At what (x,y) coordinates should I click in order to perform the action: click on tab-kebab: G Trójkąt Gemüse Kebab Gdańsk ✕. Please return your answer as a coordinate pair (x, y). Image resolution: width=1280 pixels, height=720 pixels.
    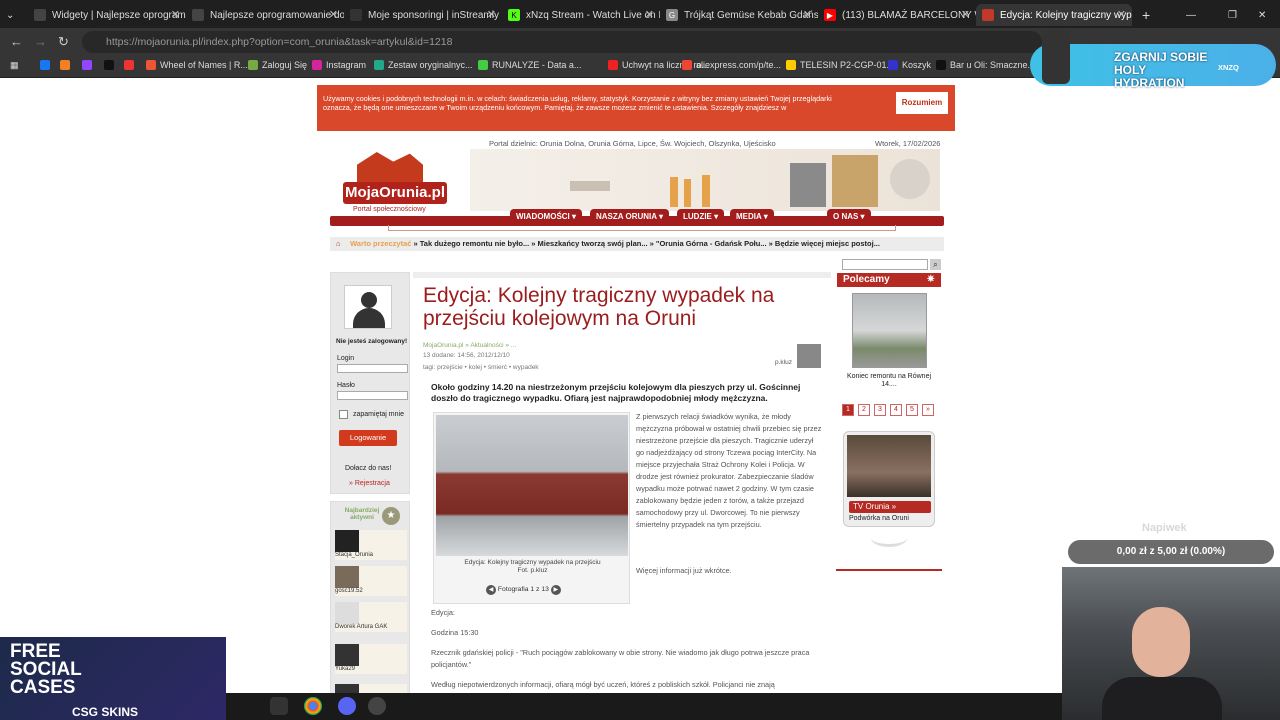
    Looking at the image, I should click on (739, 15).